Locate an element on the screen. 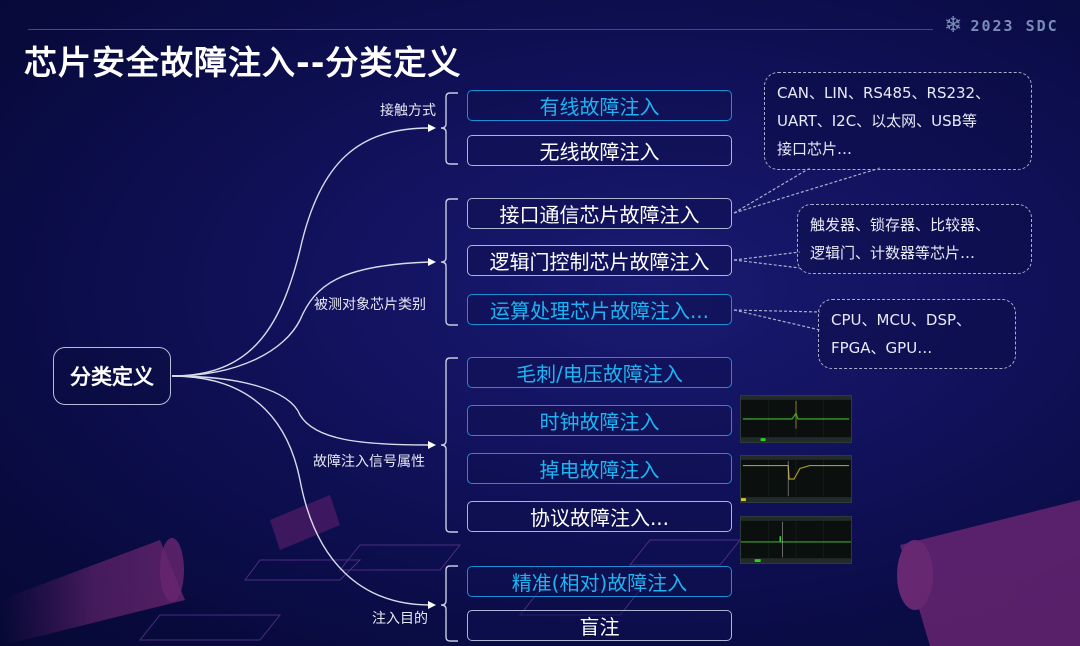 This screenshot has height=646, width=1080. connector-signal-attr is located at coordinates (301, 410).